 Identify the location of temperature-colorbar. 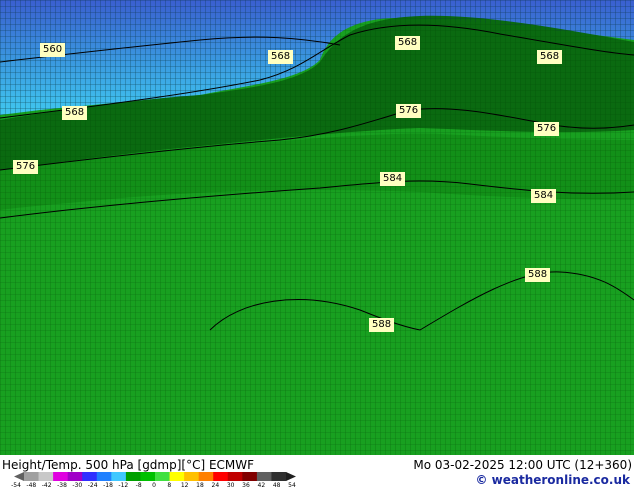
(155, 476).